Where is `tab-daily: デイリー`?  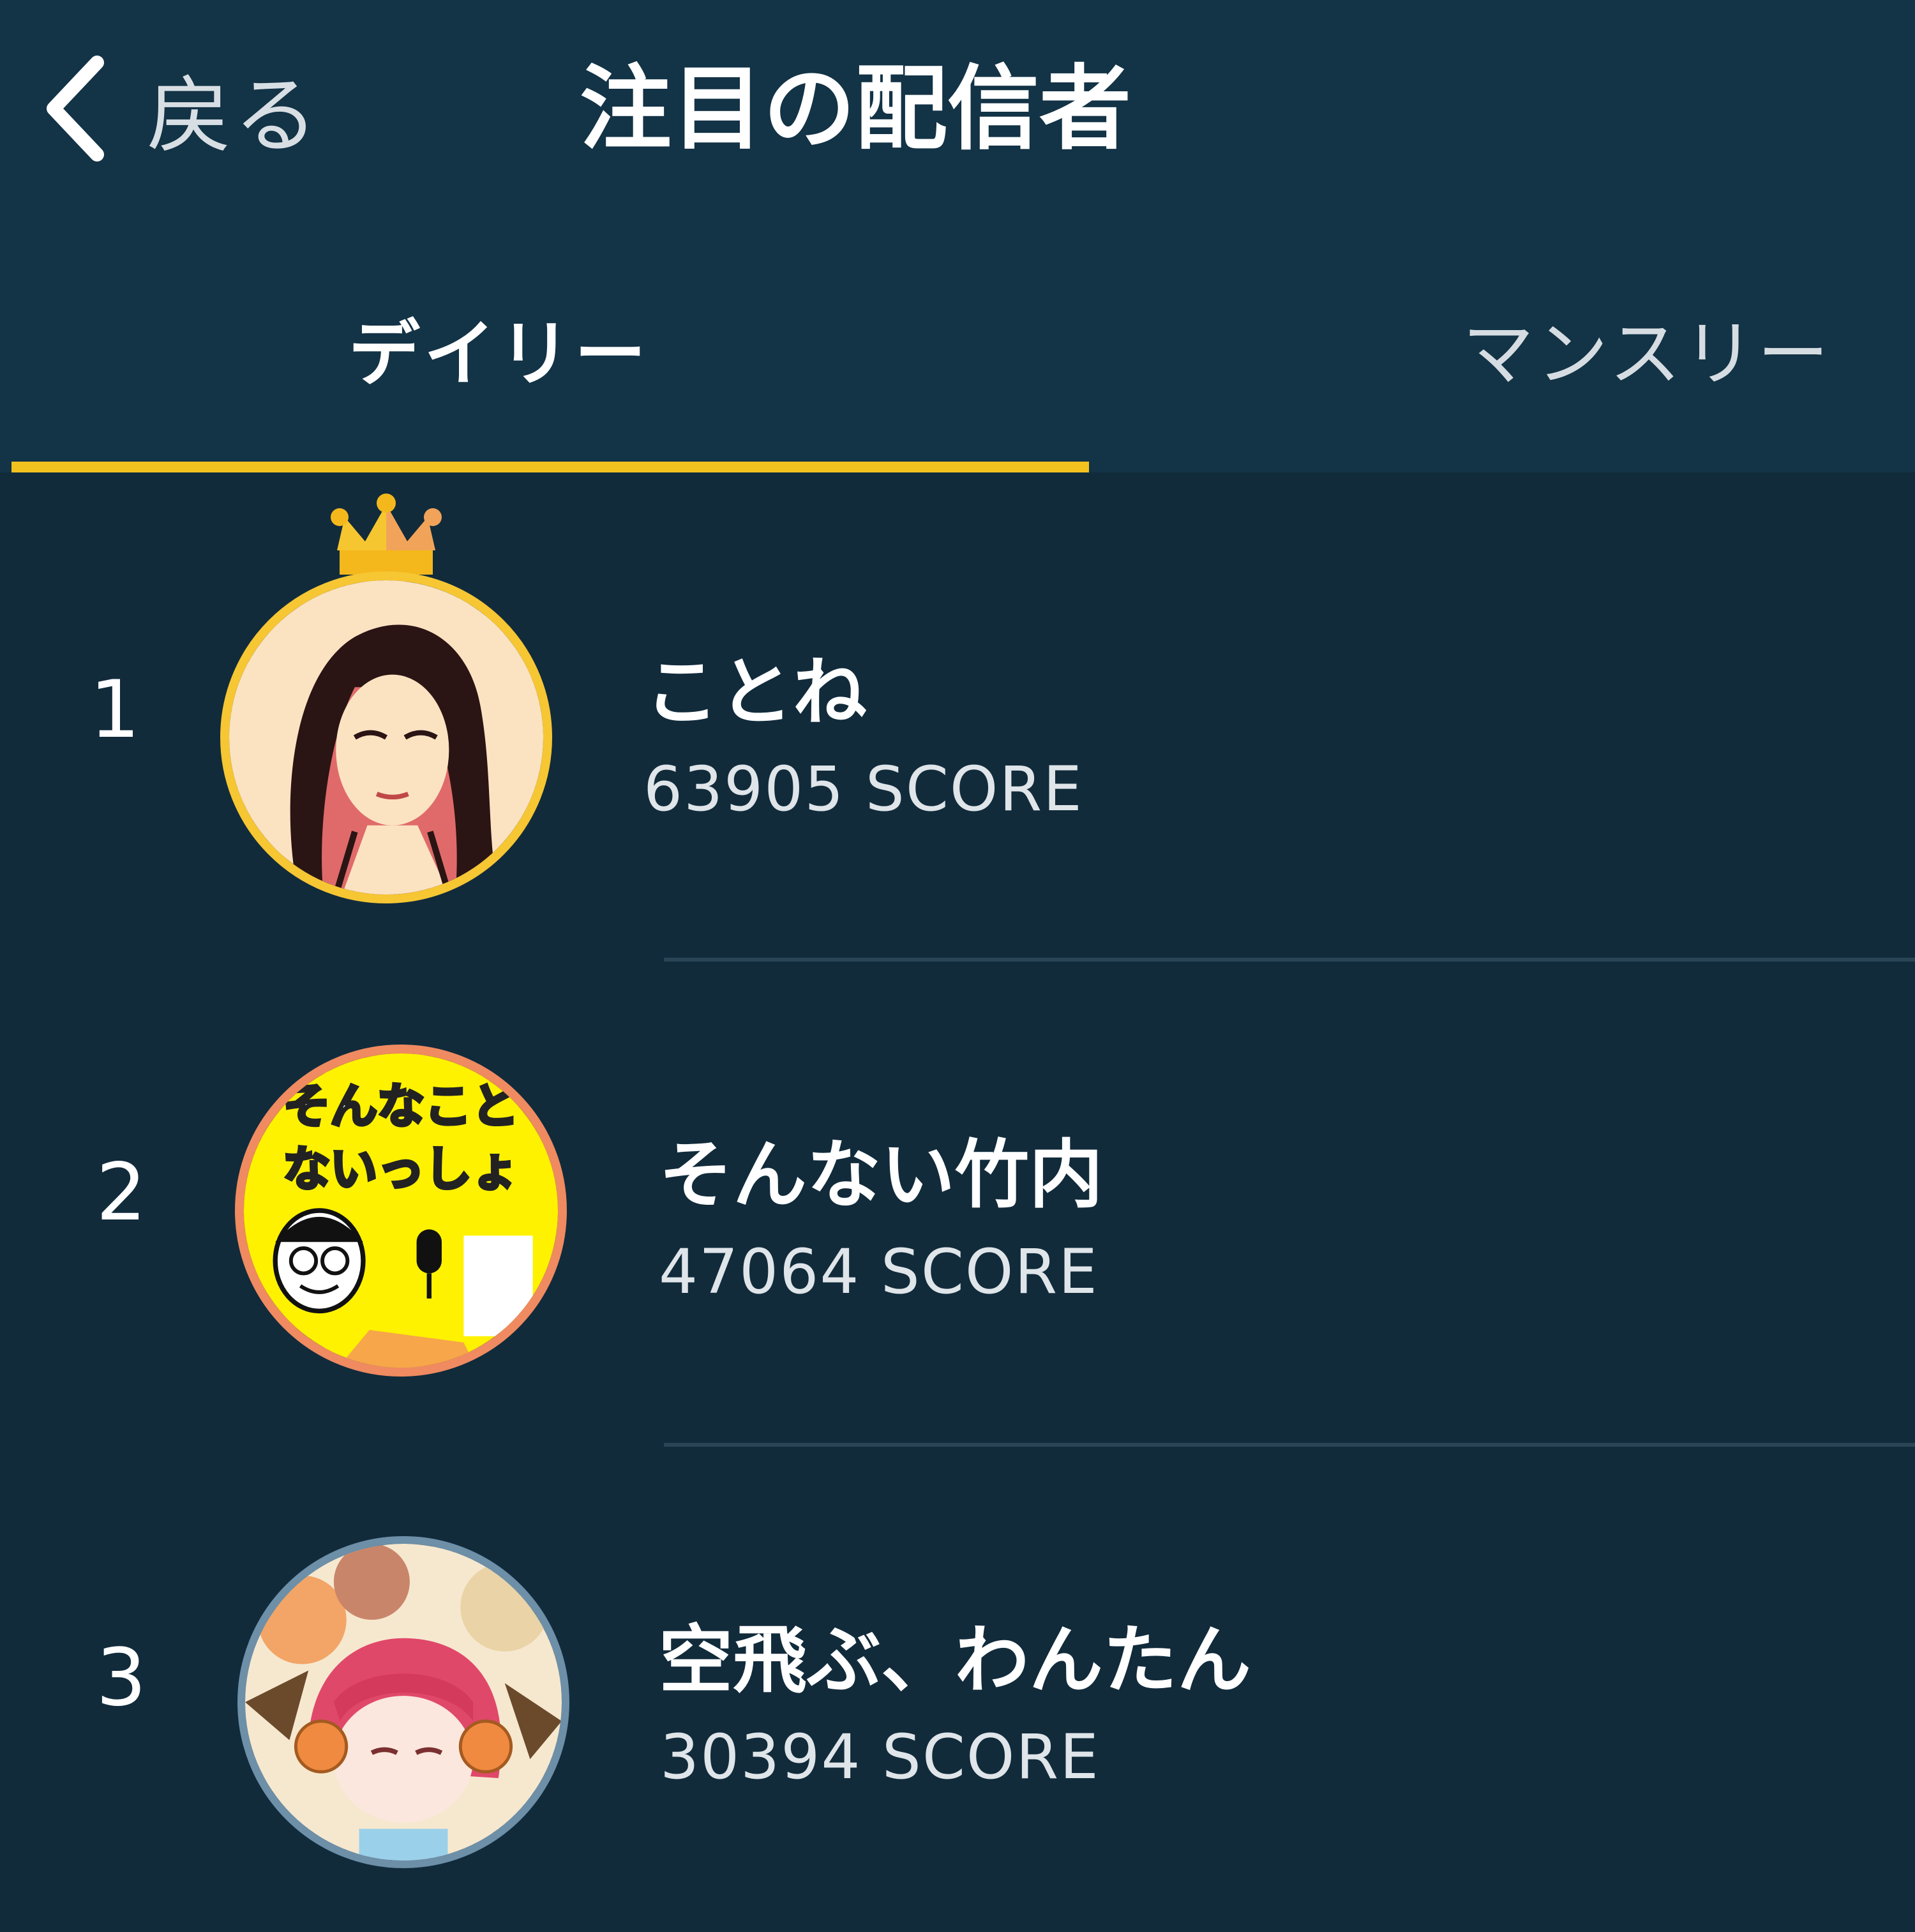
tab-daily: デイリー is located at coordinates (550, 354).